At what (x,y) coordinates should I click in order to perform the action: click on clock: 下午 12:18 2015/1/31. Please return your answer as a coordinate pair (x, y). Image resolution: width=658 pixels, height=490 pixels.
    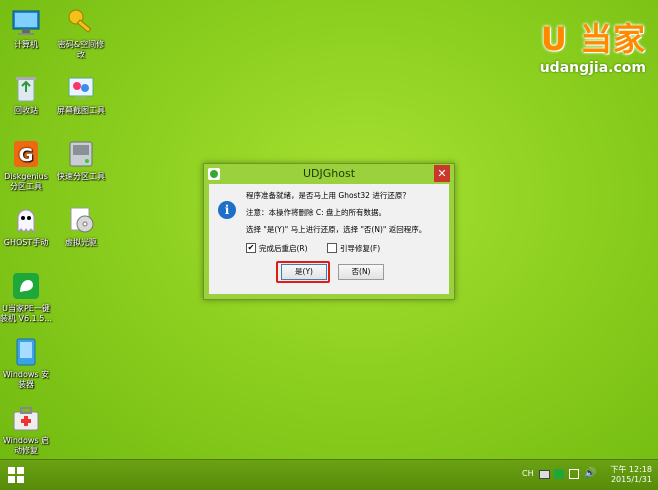
    Looking at the image, I should click on (629, 475).